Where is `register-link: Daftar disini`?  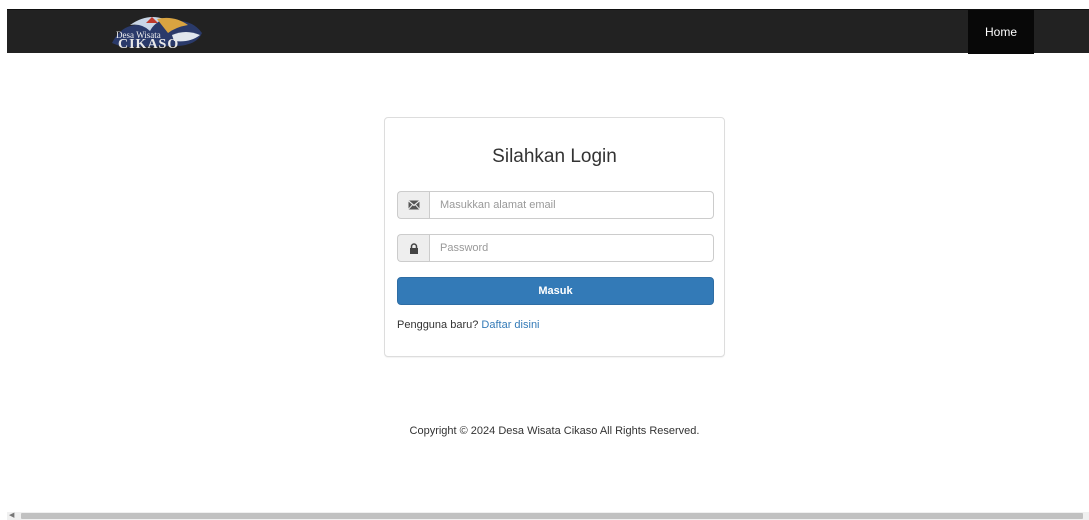 register-link: Daftar disini is located at coordinates (510, 325).